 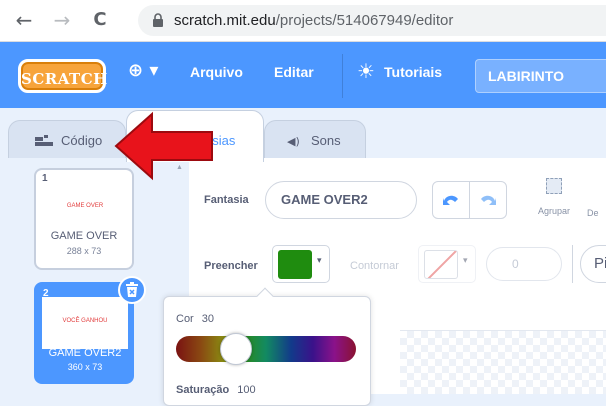 I want to click on redo-icon, so click(x=488, y=200).